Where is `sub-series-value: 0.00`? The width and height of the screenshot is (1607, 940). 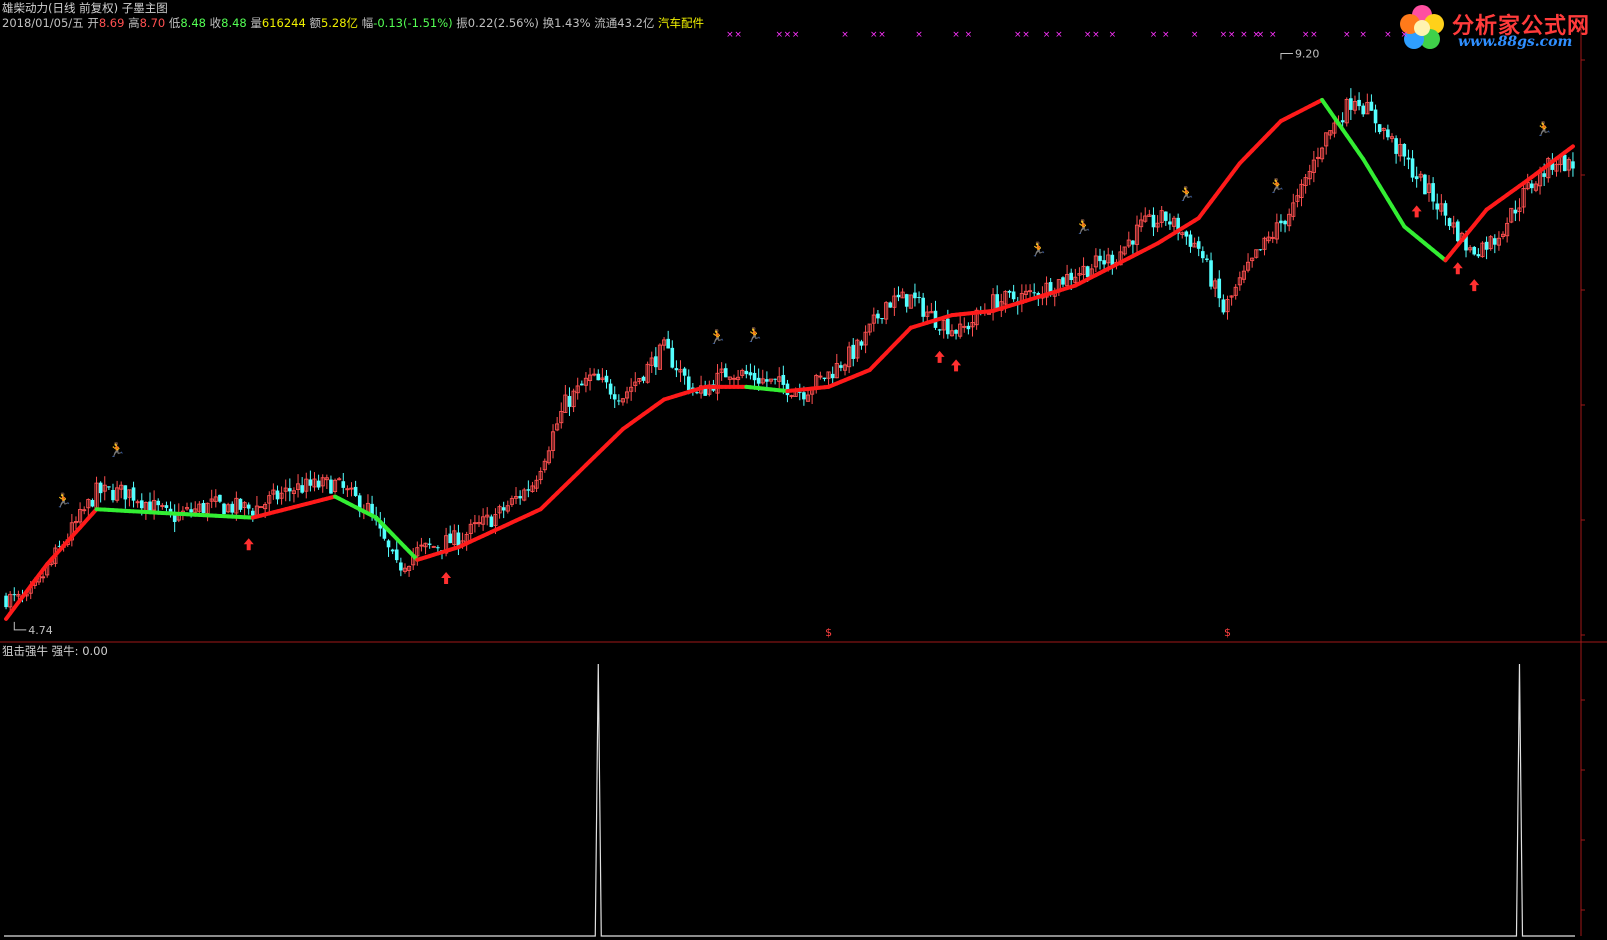 sub-series-value: 0.00 is located at coordinates (95, 651).